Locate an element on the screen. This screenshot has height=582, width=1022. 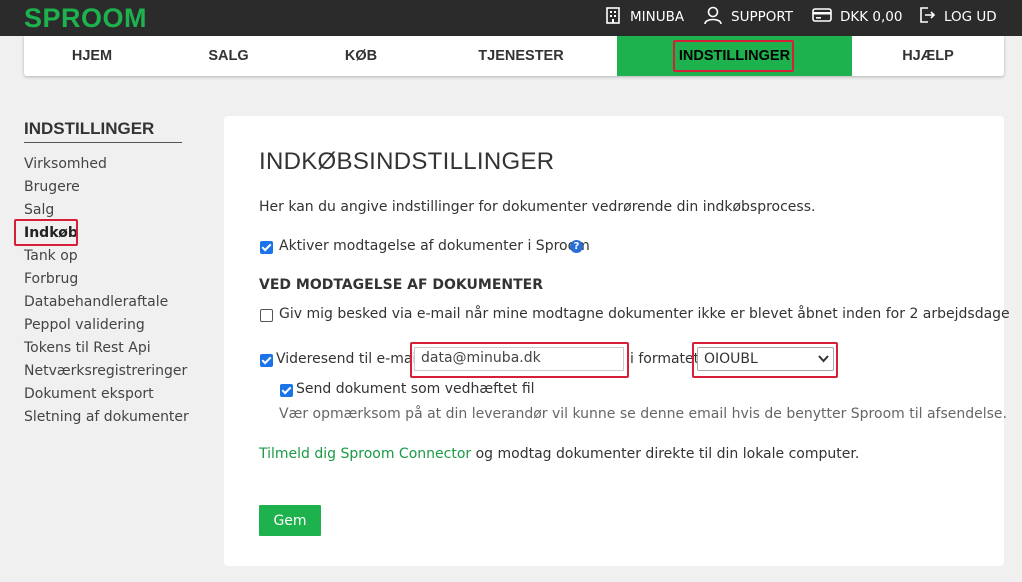
sidebar-item-netvaerksregistreringer: Netværksregistreringer is located at coordinates (105, 371).